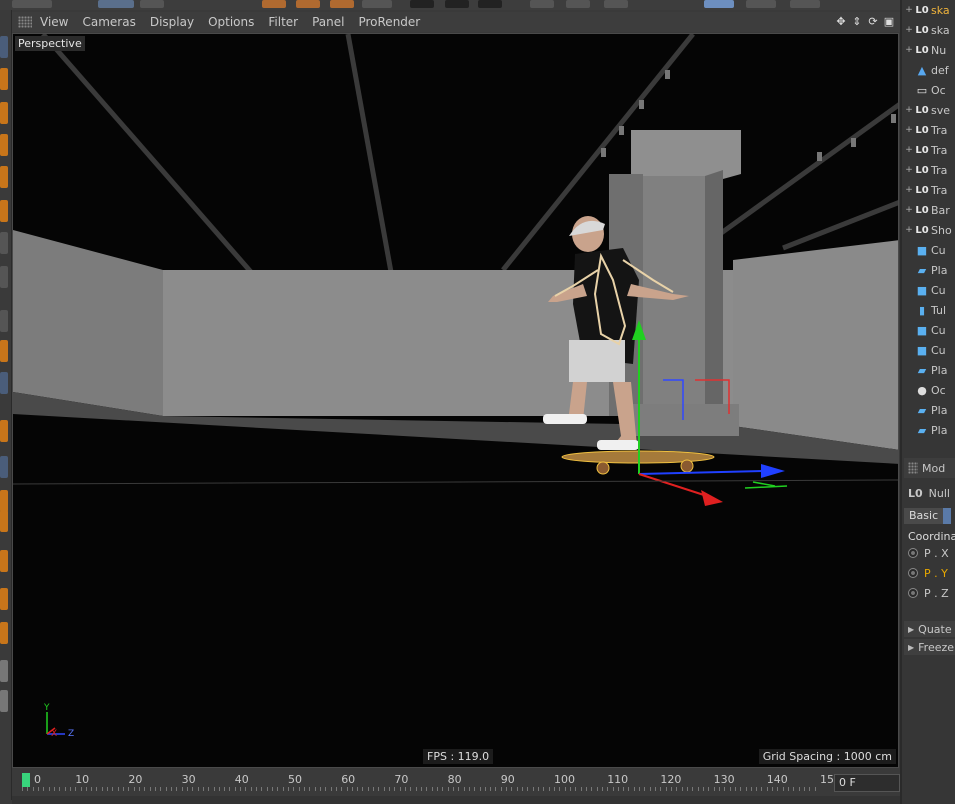 The width and height of the screenshot is (955, 804). I want to click on menu-display: Display, so click(172, 22).